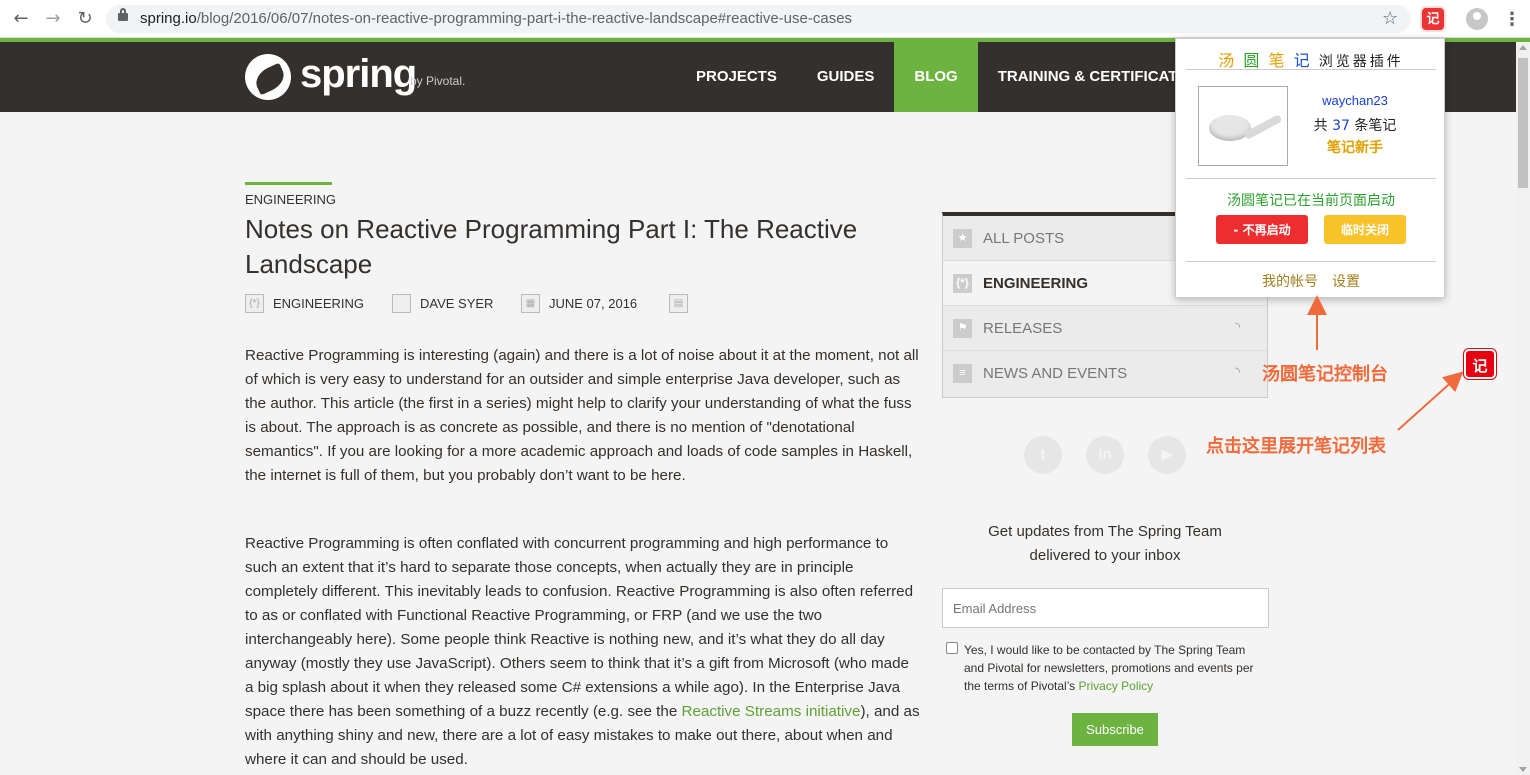 The width and height of the screenshot is (1530, 775). I want to click on sidebar-item-label: RELEASES, so click(1023, 328).